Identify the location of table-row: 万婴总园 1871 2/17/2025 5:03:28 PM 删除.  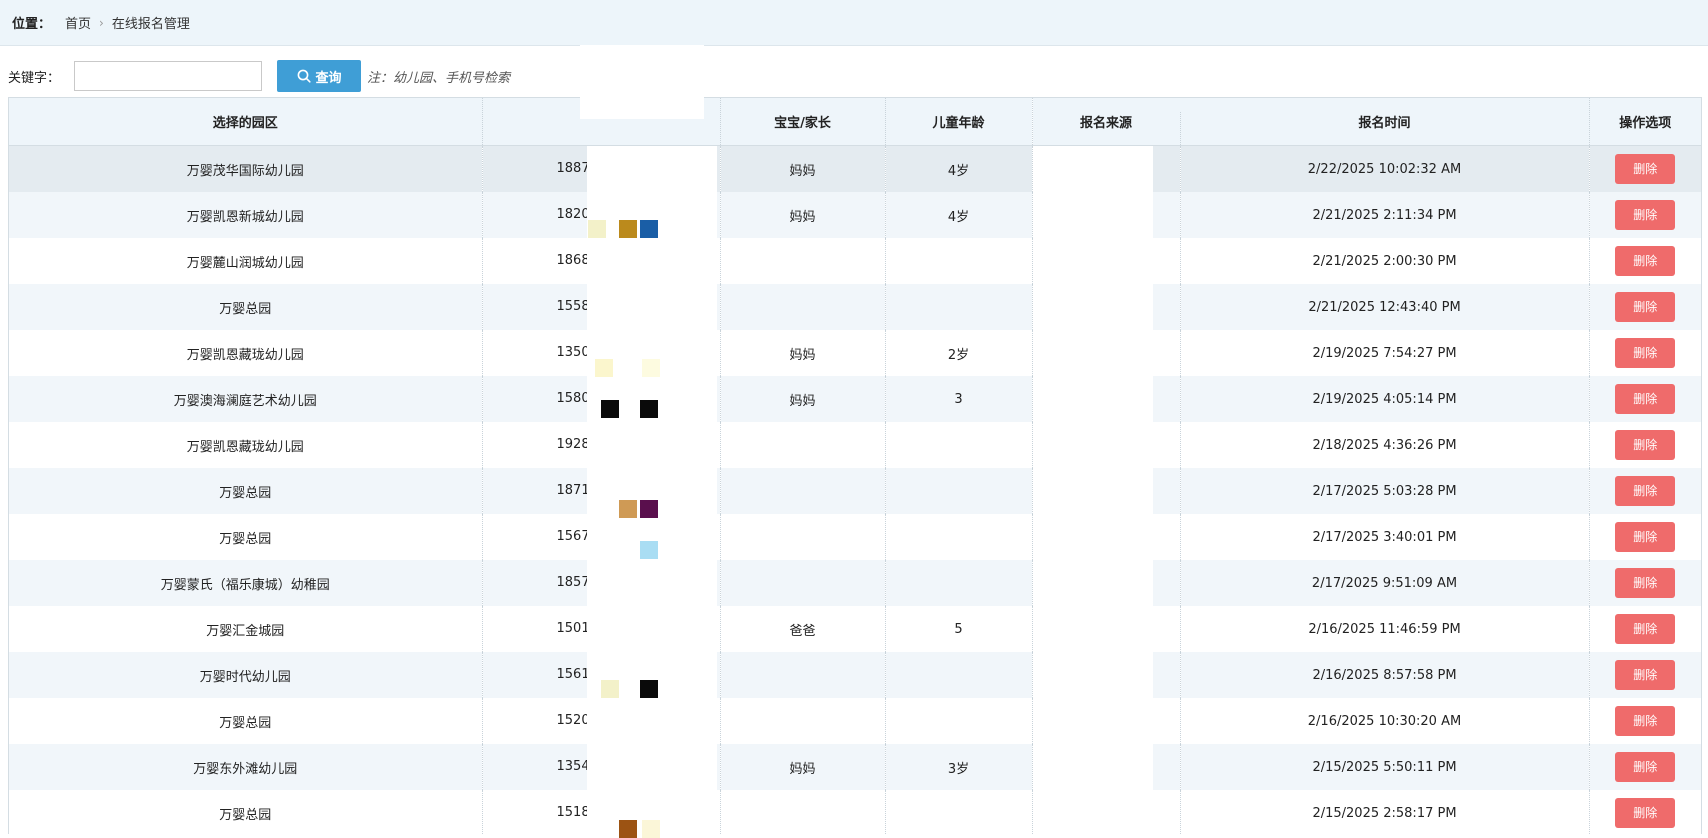
(855, 491).